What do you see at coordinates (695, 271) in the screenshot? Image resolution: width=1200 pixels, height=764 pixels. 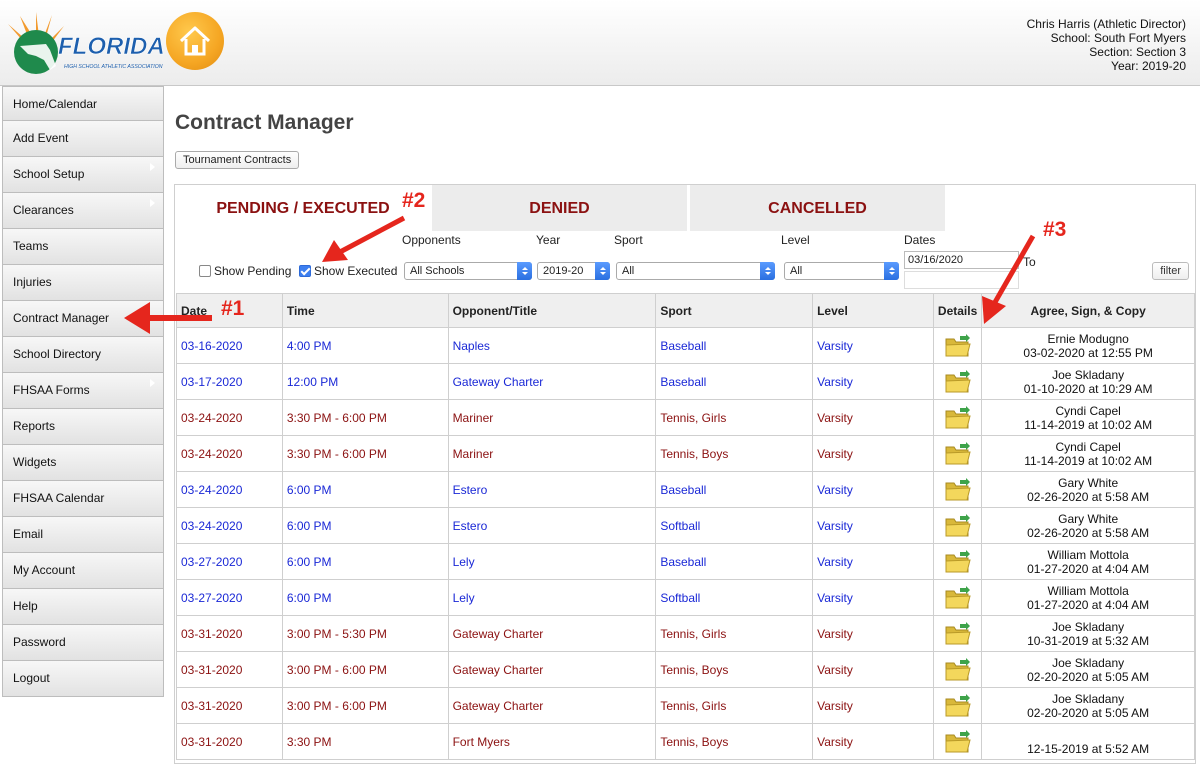 I see `sport-select: All` at bounding box center [695, 271].